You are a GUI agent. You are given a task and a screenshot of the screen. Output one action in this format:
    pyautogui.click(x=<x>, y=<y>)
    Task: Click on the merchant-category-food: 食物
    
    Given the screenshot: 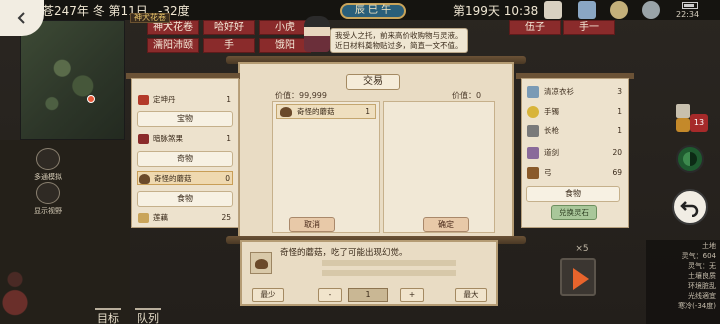 What is the action you would take?
    pyautogui.click(x=573, y=194)
    